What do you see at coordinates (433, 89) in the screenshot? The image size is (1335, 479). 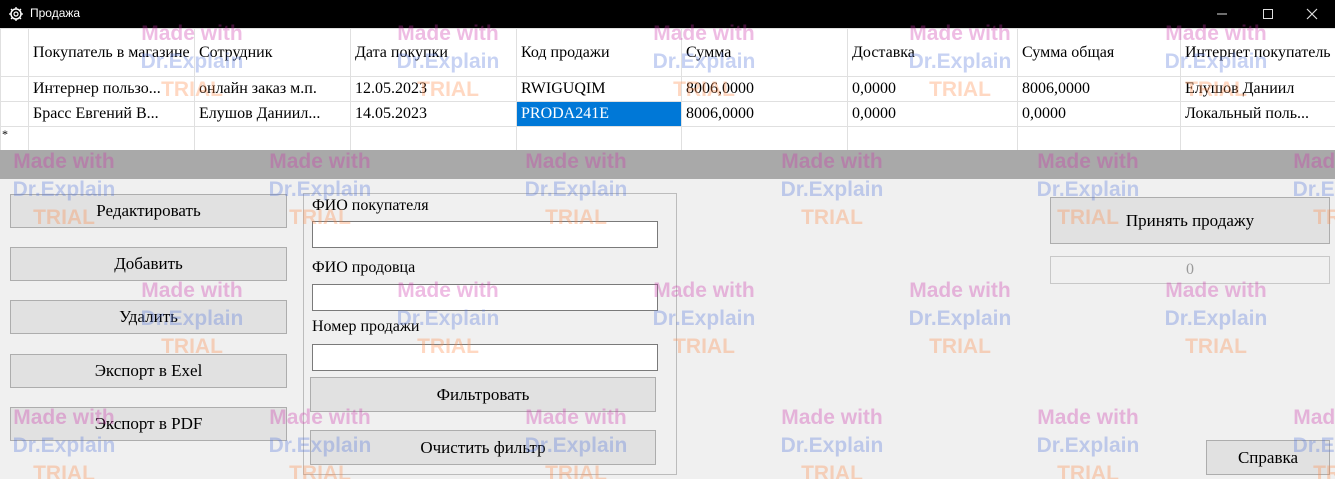 I see `table-cell: 12.05.2023` at bounding box center [433, 89].